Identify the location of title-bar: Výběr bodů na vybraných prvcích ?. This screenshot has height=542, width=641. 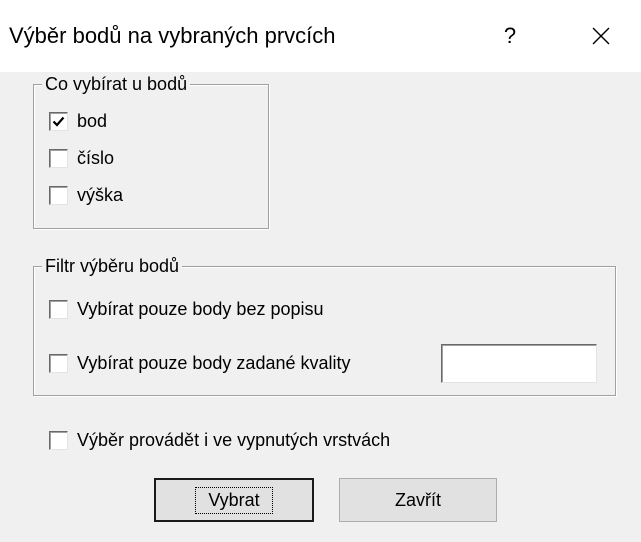
(320, 36).